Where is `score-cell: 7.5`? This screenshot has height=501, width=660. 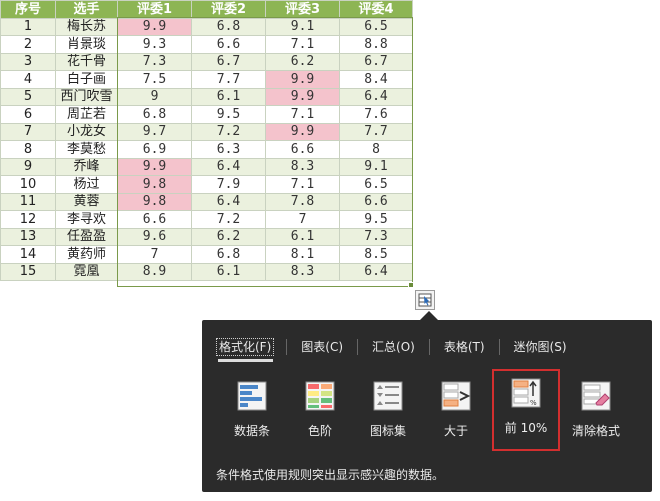 score-cell: 7.5 is located at coordinates (154, 79).